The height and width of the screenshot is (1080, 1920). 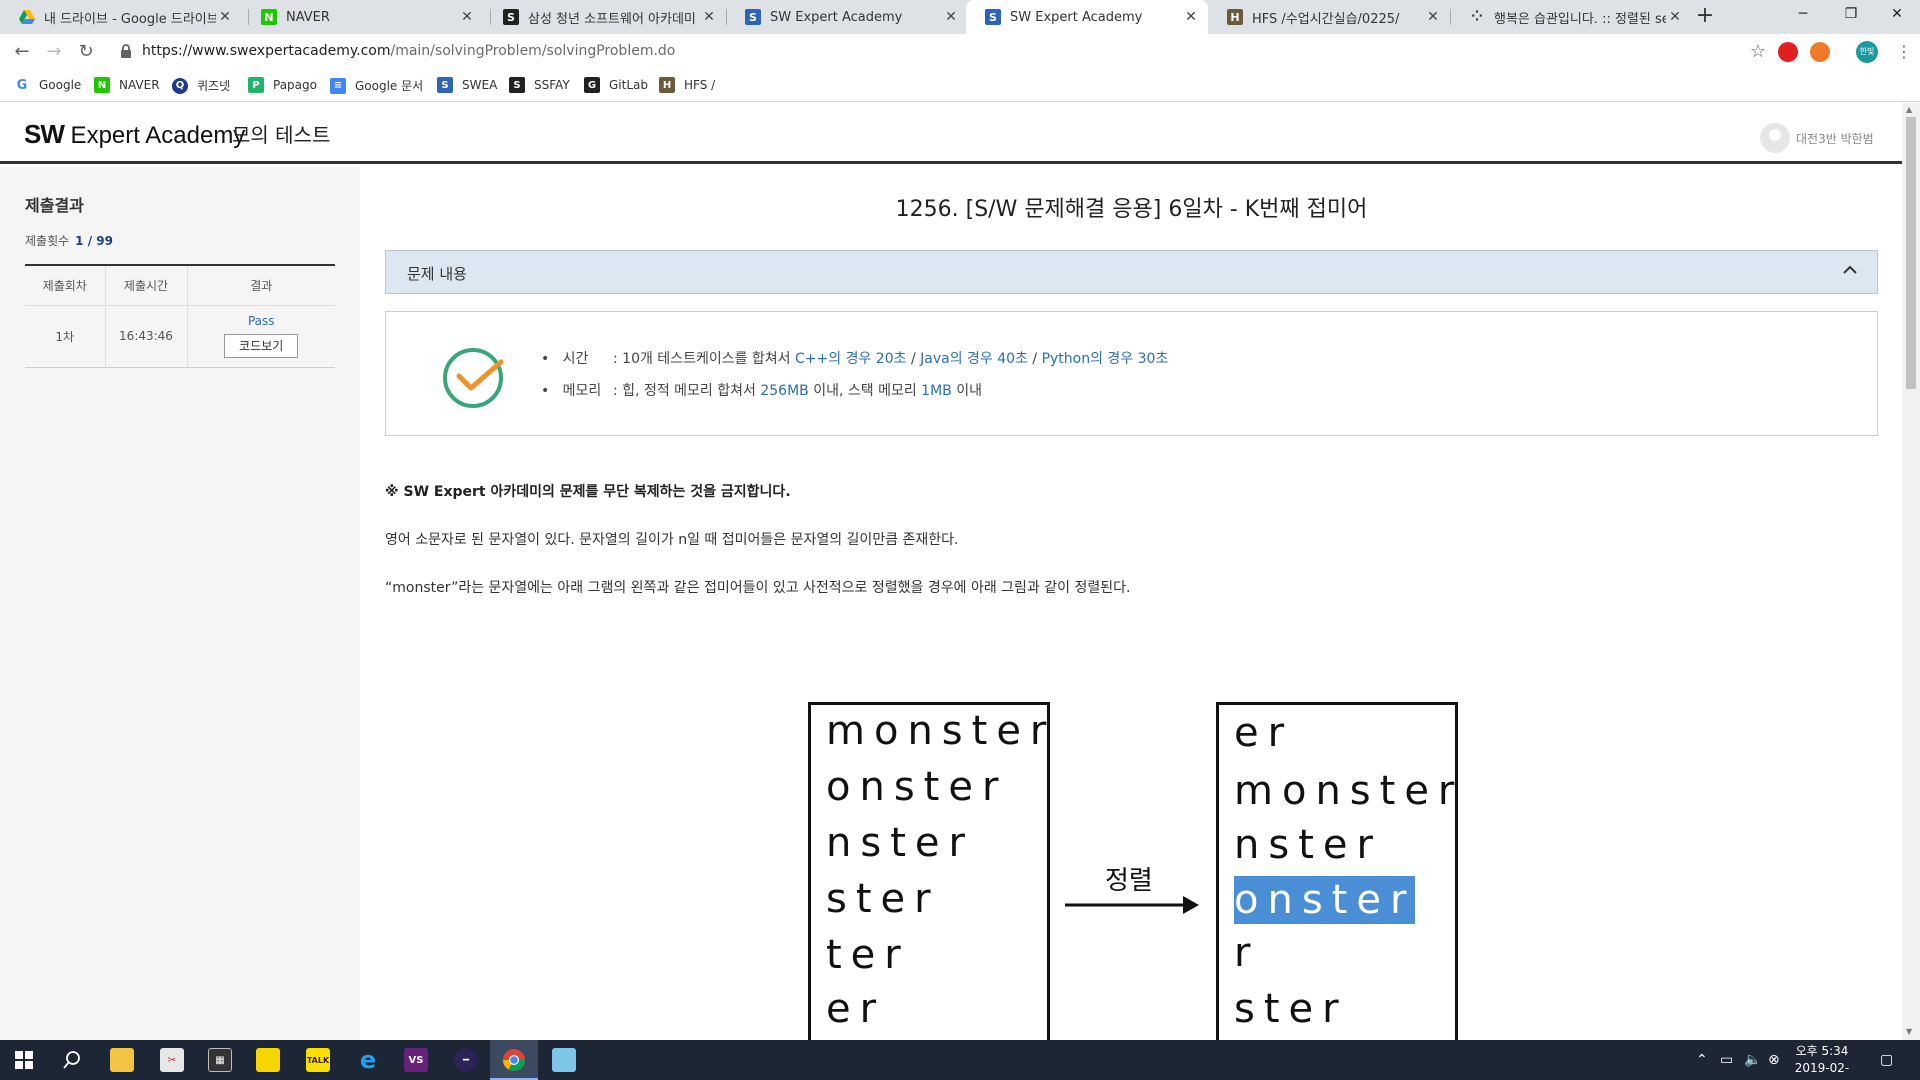 I want to click on tab-title: 행복은 습관입니다. :: 정렬된 set, so click(x=1580, y=19).